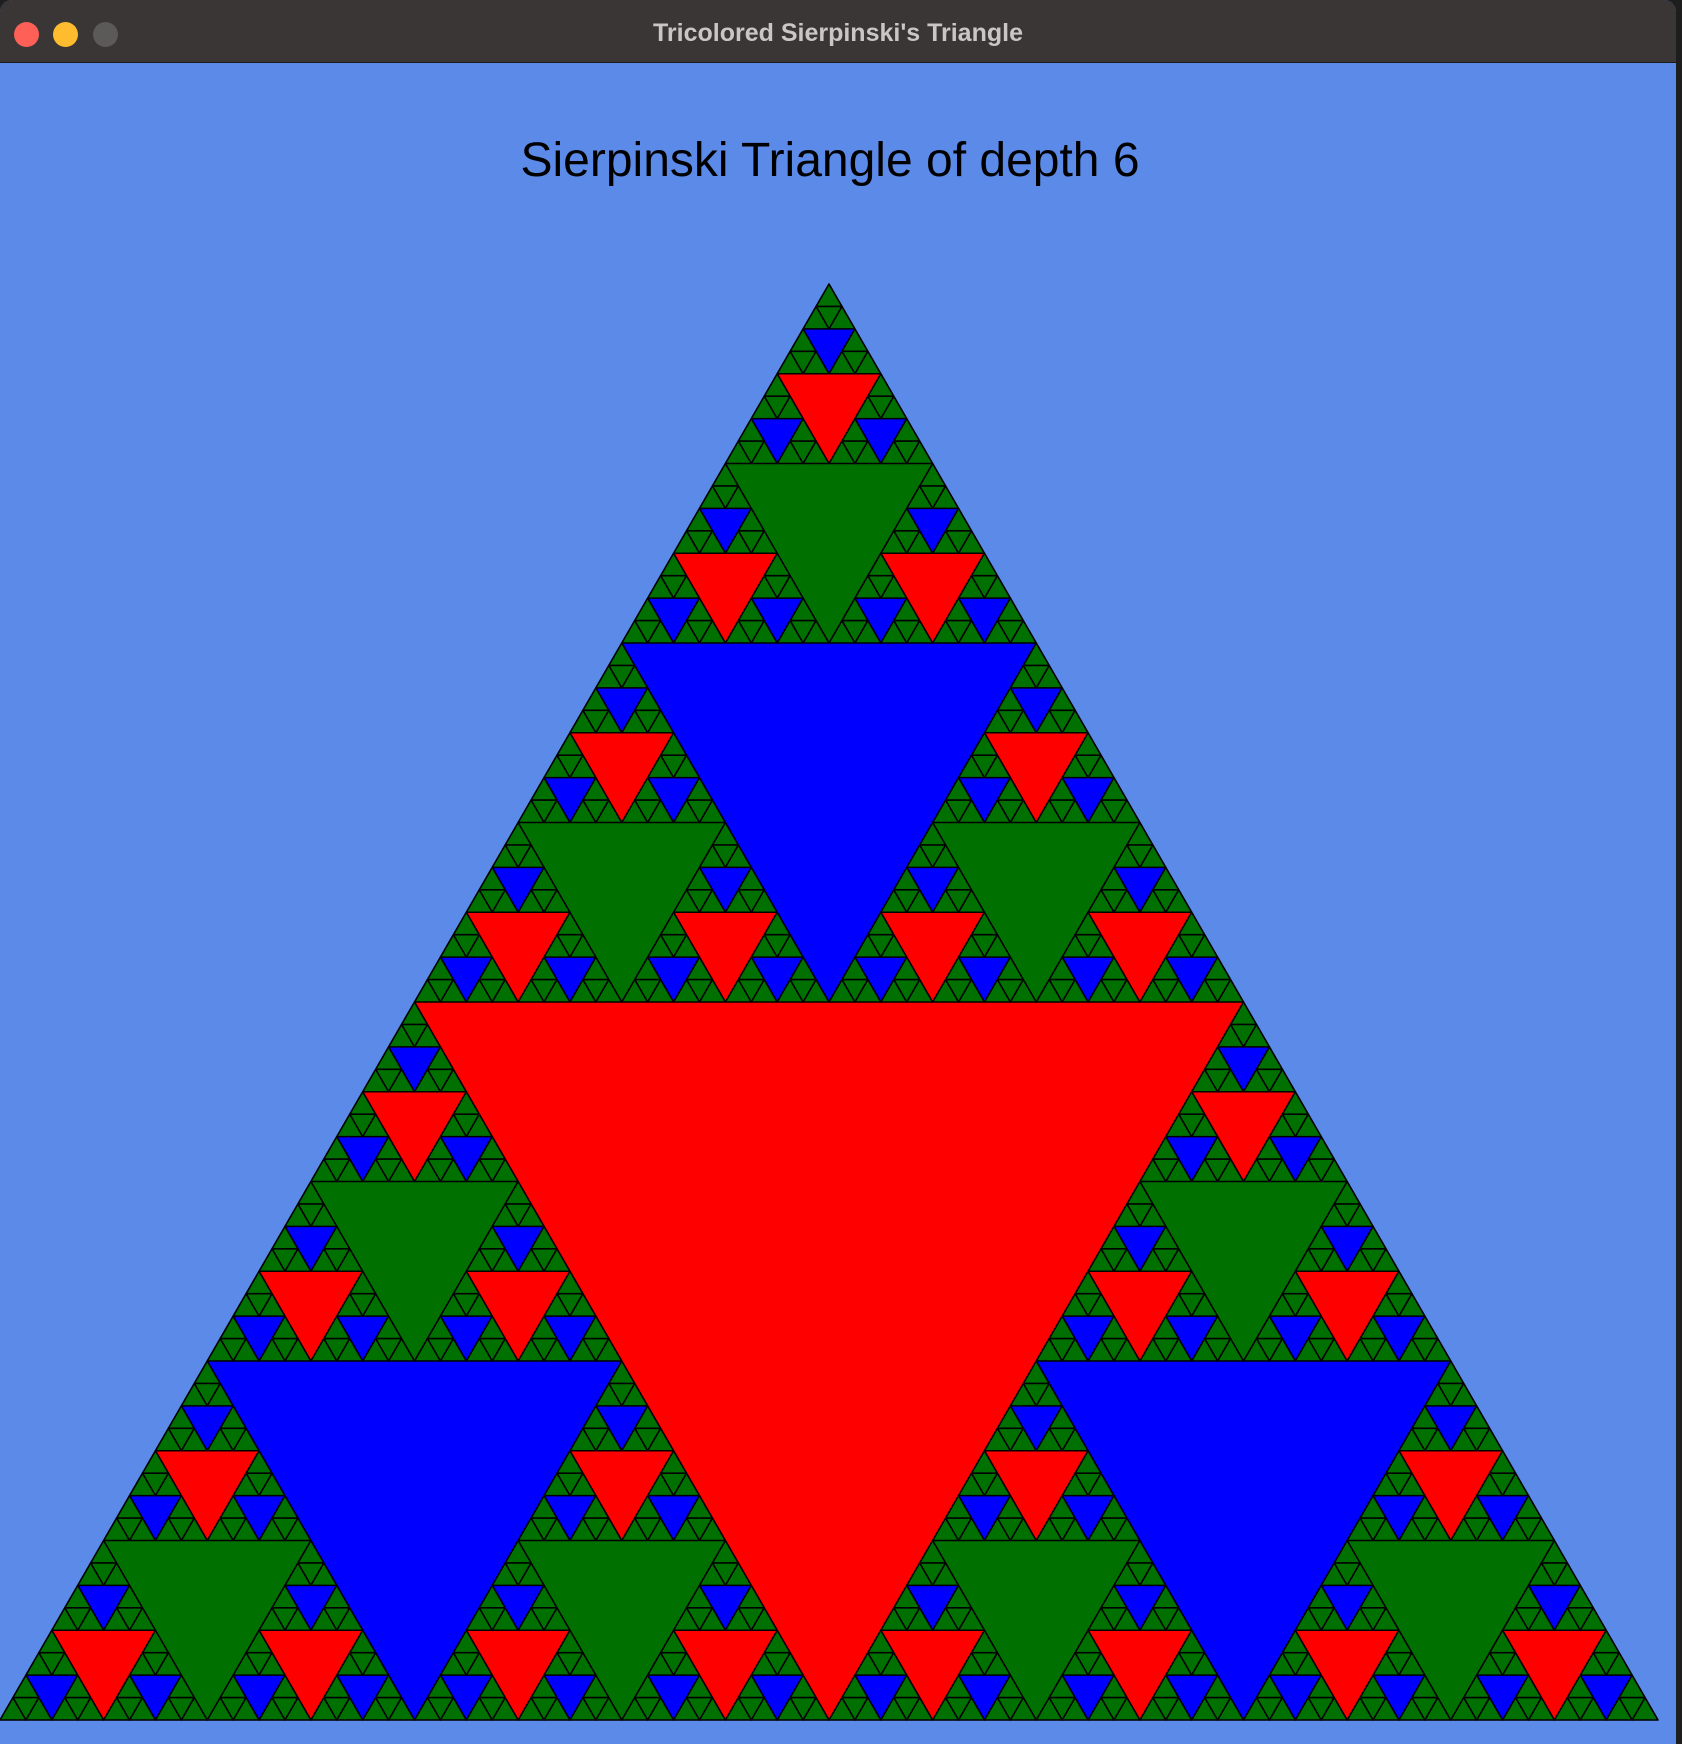 This screenshot has width=1682, height=1744. I want to click on window-title: Tricolored Sierpinski's Triangle, so click(838, 33).